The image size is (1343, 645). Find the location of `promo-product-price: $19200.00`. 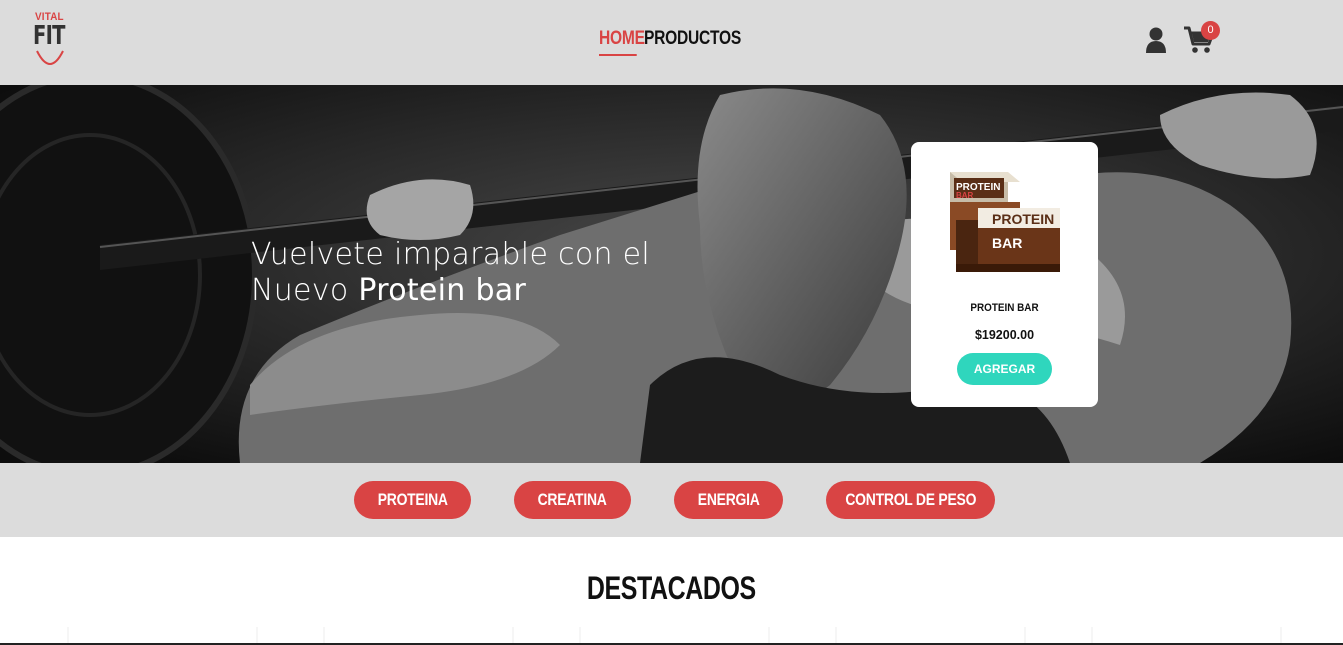

promo-product-price: $19200.00 is located at coordinates (1004, 335).